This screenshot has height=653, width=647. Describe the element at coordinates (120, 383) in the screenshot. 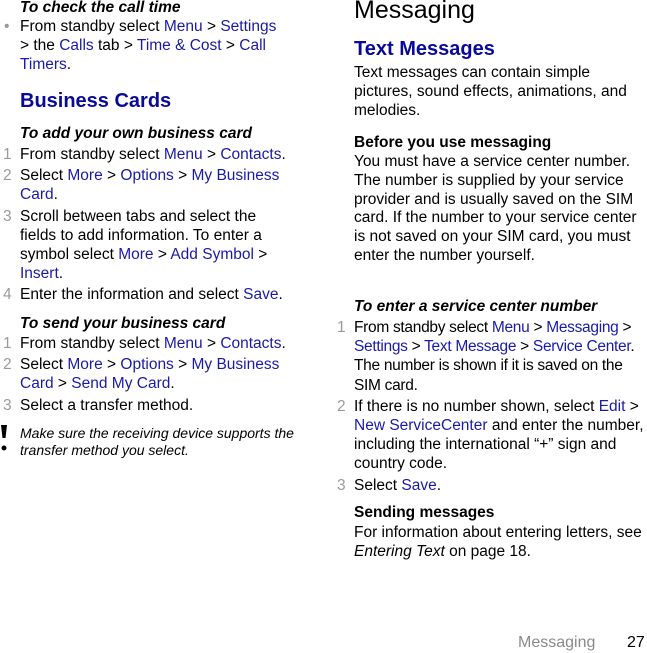

I see `link-send-my-card: Send My Card` at that location.